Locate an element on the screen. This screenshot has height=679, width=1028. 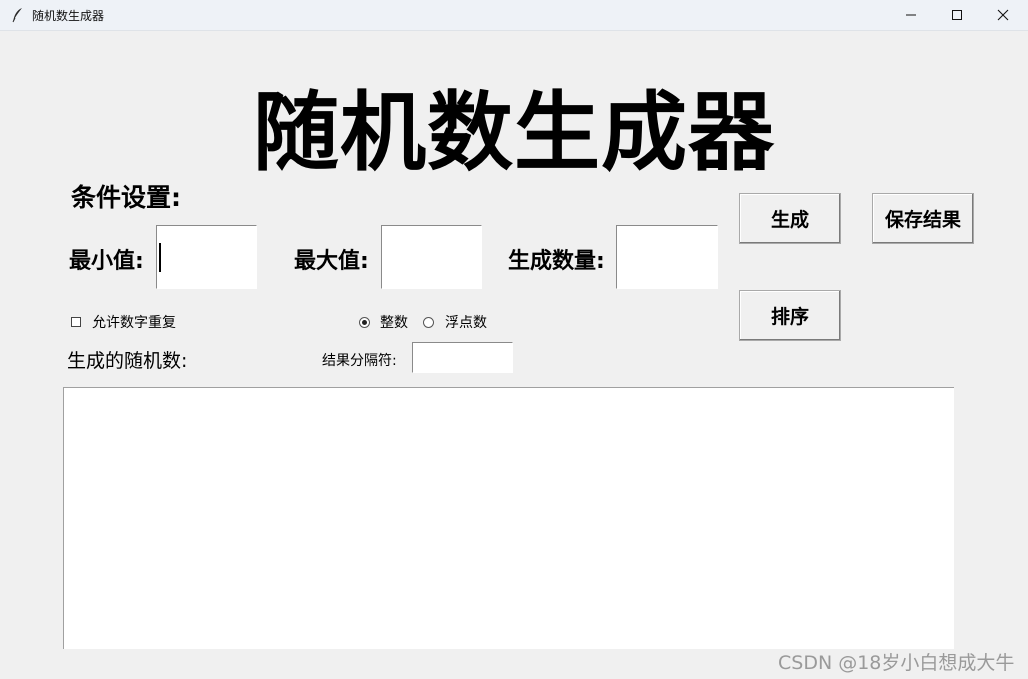
minimize-button is located at coordinates (911, 15).